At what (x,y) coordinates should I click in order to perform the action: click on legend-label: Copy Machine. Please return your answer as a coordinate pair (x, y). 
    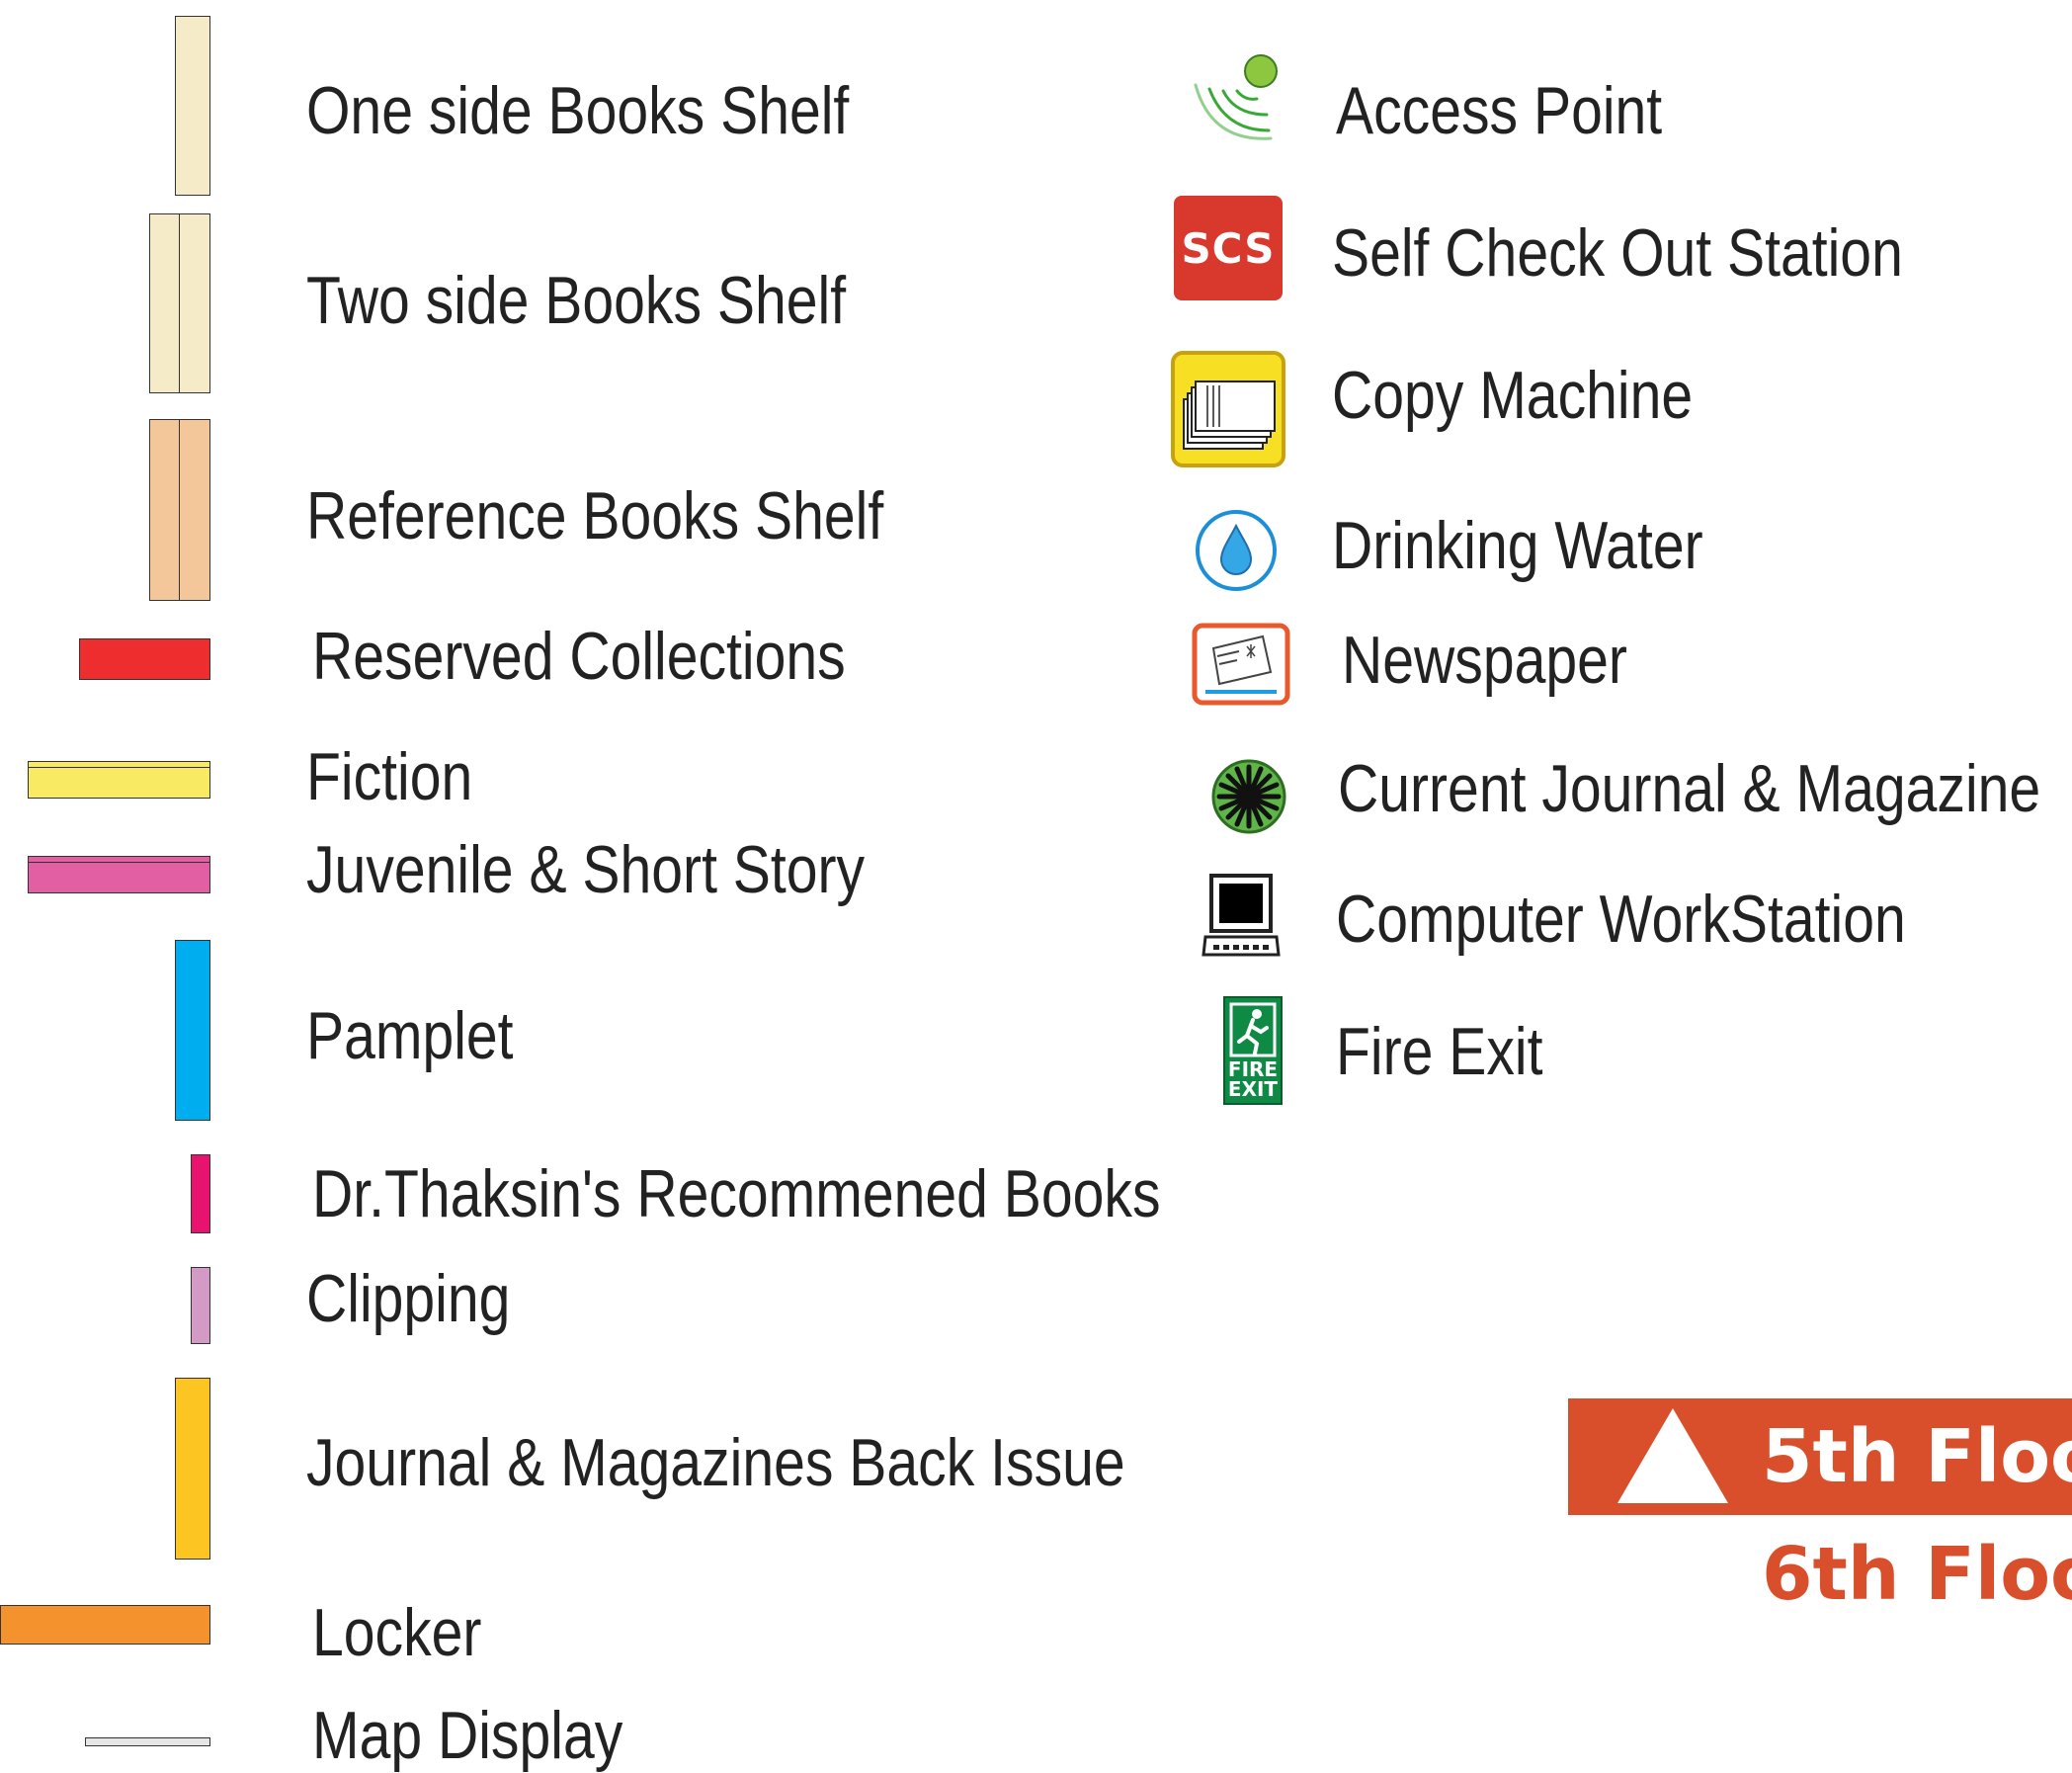
    Looking at the image, I should click on (1513, 395).